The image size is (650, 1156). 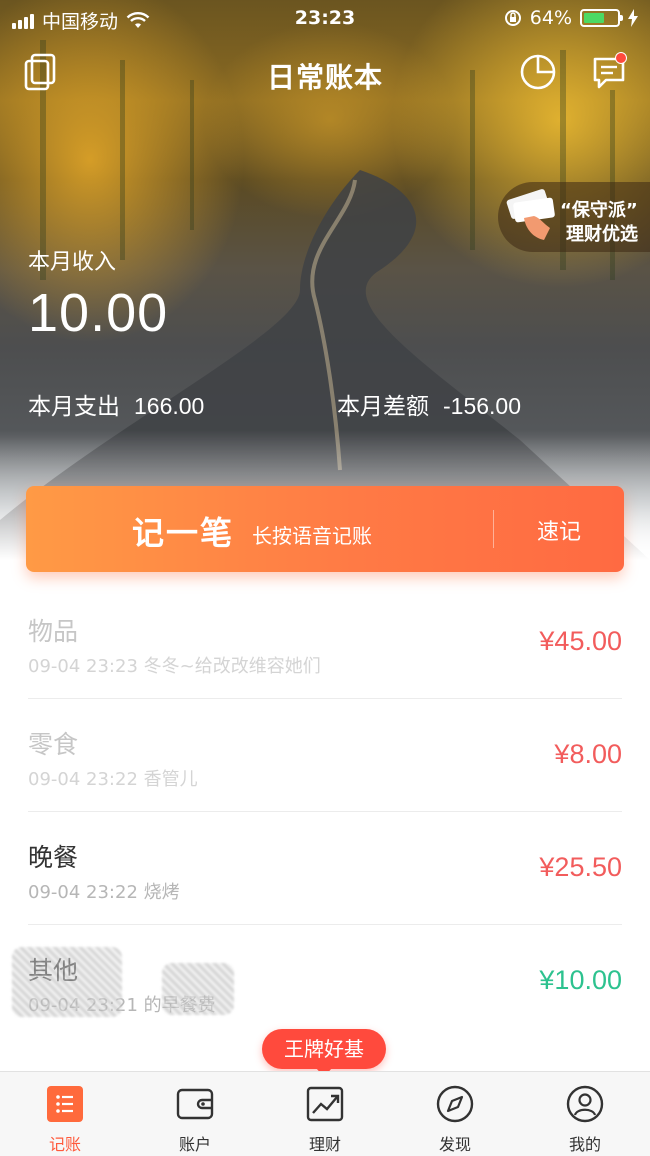 What do you see at coordinates (324, 1053) in the screenshot?
I see `featured-fund-tag: 王牌好基` at bounding box center [324, 1053].